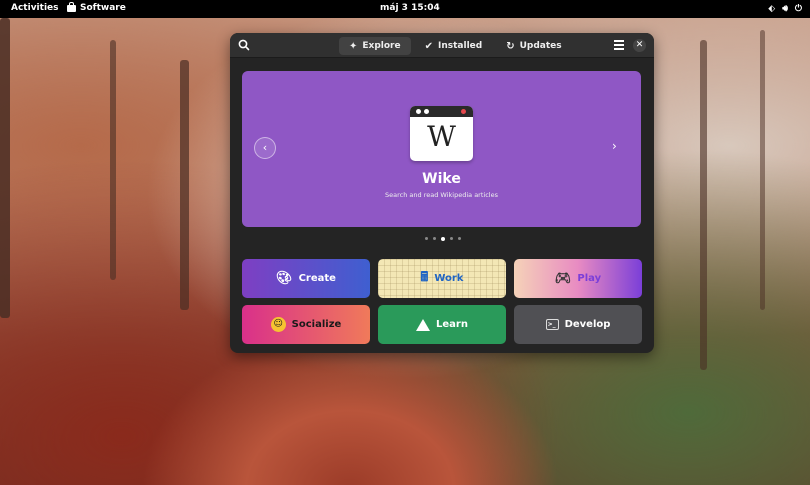 This screenshot has height=485, width=810. Describe the element at coordinates (423, 324) in the screenshot. I see `sail-icon` at that location.